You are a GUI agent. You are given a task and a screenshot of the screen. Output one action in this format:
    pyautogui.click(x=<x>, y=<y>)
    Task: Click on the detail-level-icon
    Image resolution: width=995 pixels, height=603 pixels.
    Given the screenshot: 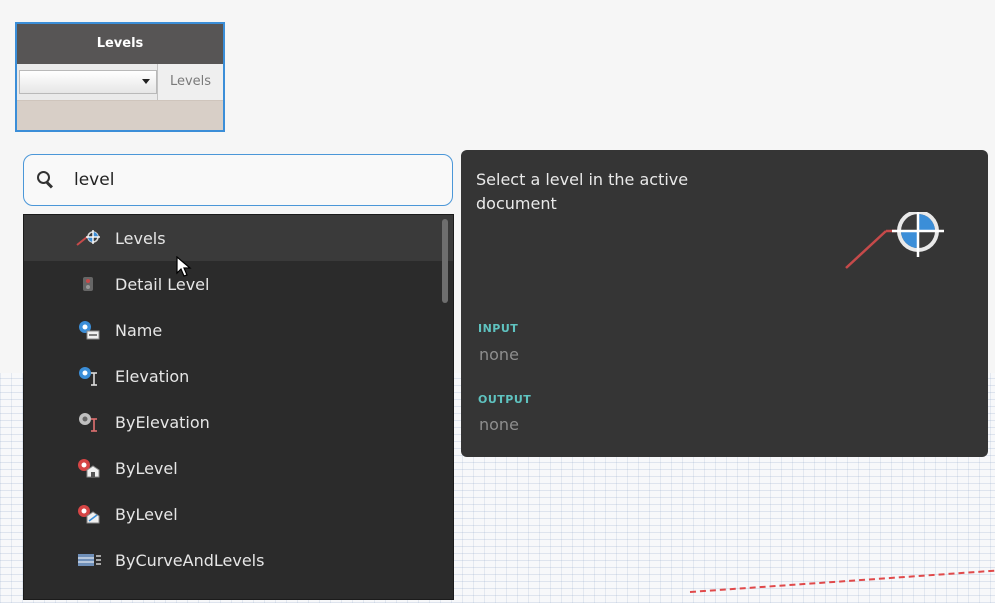 What is the action you would take?
    pyautogui.click(x=89, y=284)
    